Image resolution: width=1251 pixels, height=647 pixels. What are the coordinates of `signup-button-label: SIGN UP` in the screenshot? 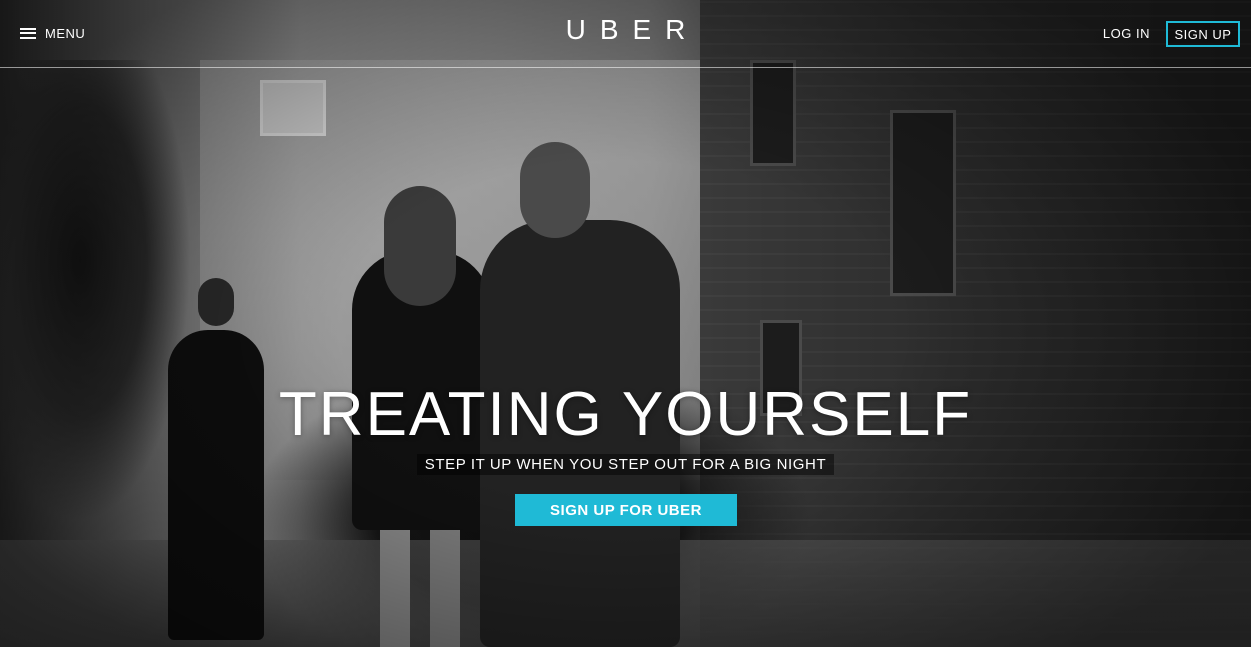 It's located at (1203, 34).